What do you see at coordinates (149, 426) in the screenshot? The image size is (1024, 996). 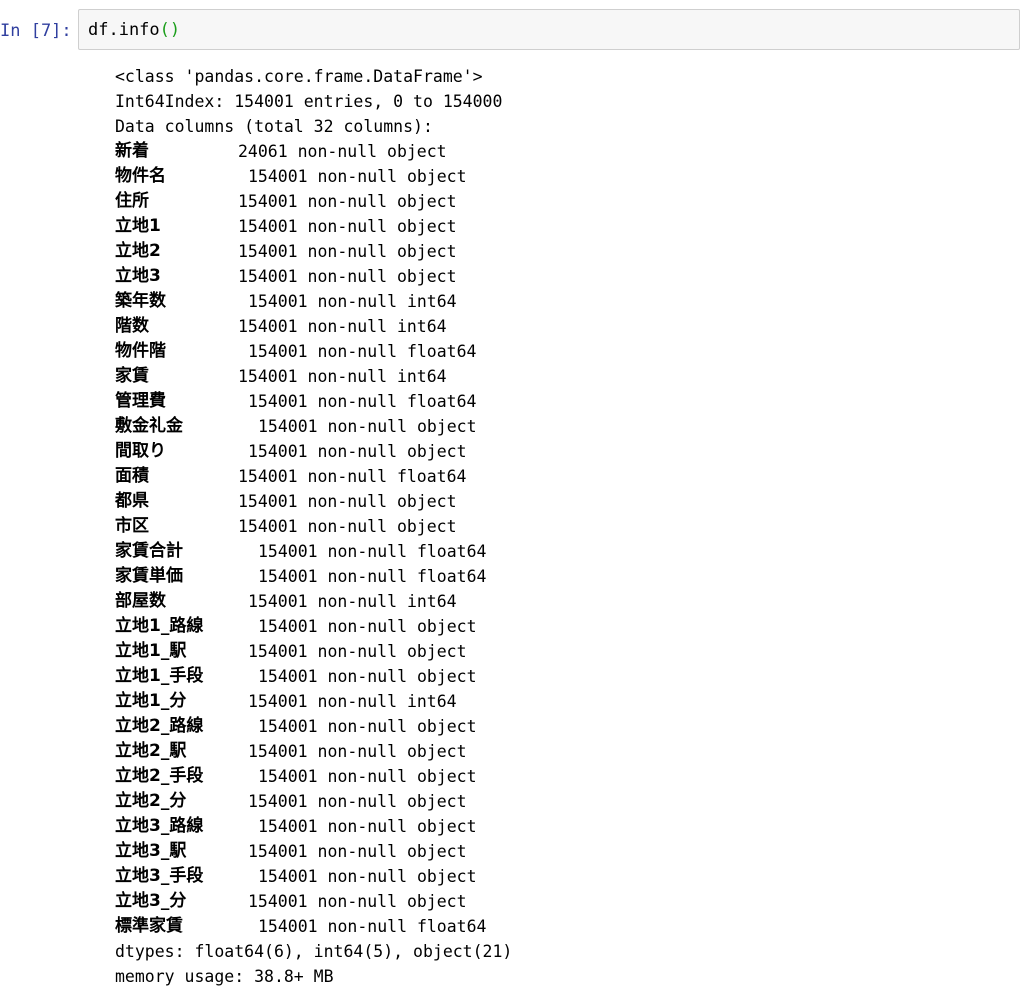 I see `column-name: 敷金礼金` at bounding box center [149, 426].